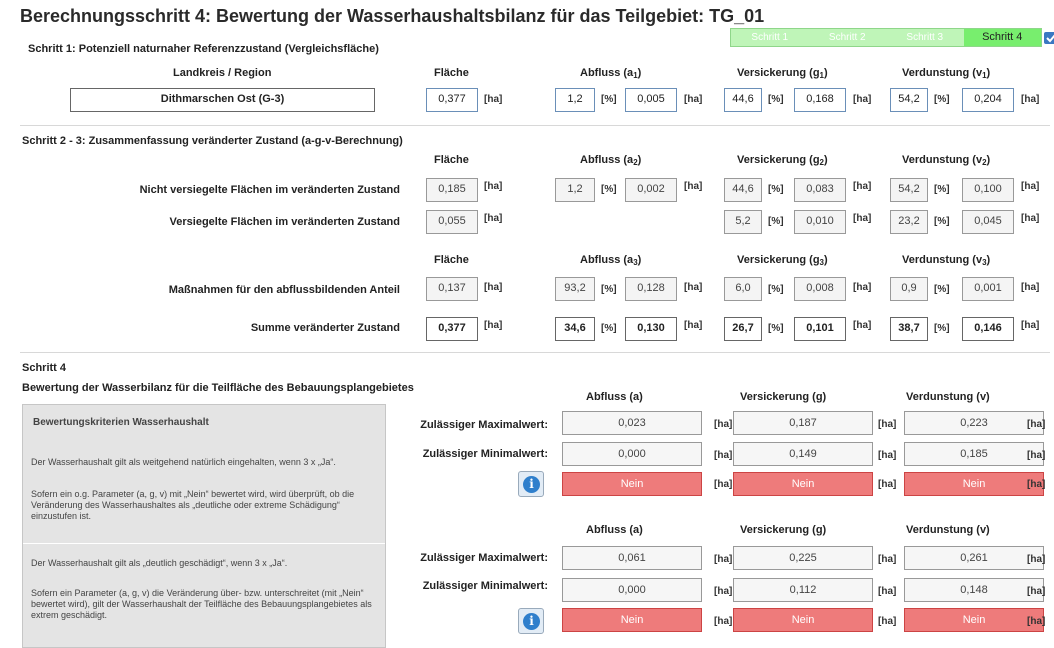  I want to click on b2-min-verdunstung: 0,148, so click(974, 590).